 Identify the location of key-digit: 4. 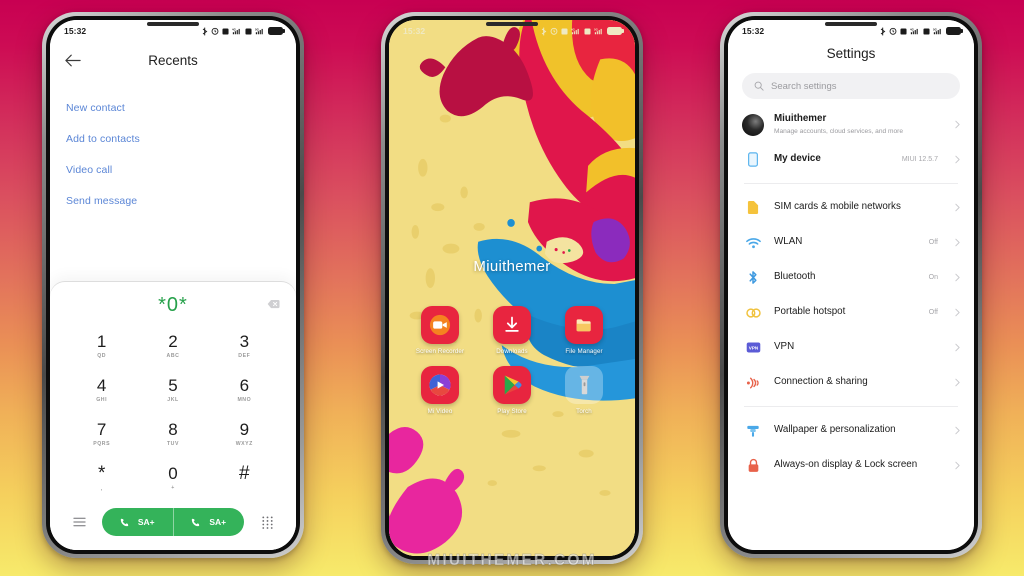
(101, 385).